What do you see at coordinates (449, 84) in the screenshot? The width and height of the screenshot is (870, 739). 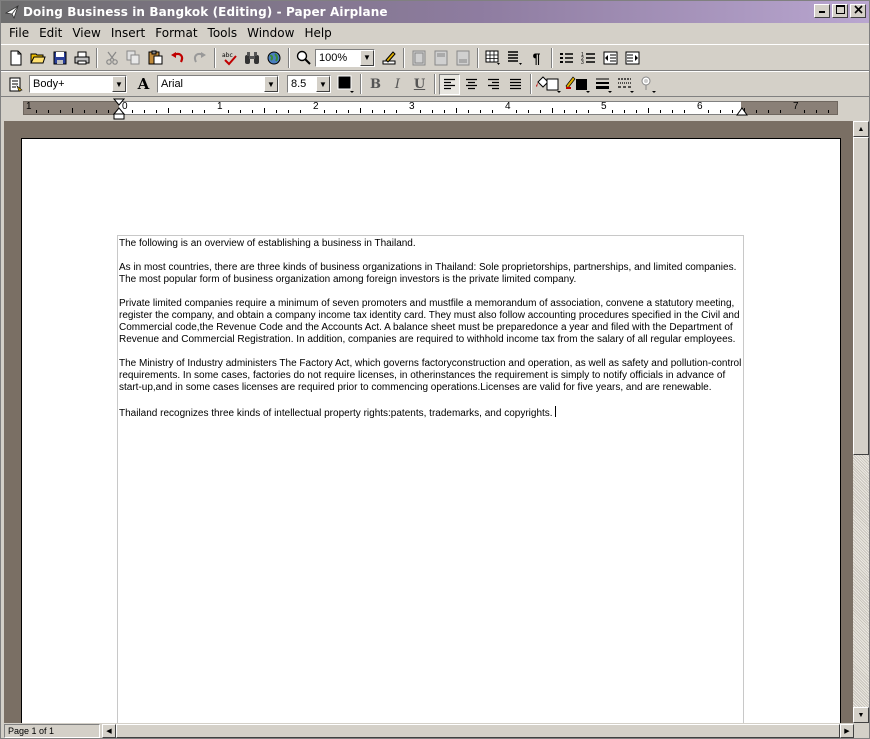 I see `align-left-button` at bounding box center [449, 84].